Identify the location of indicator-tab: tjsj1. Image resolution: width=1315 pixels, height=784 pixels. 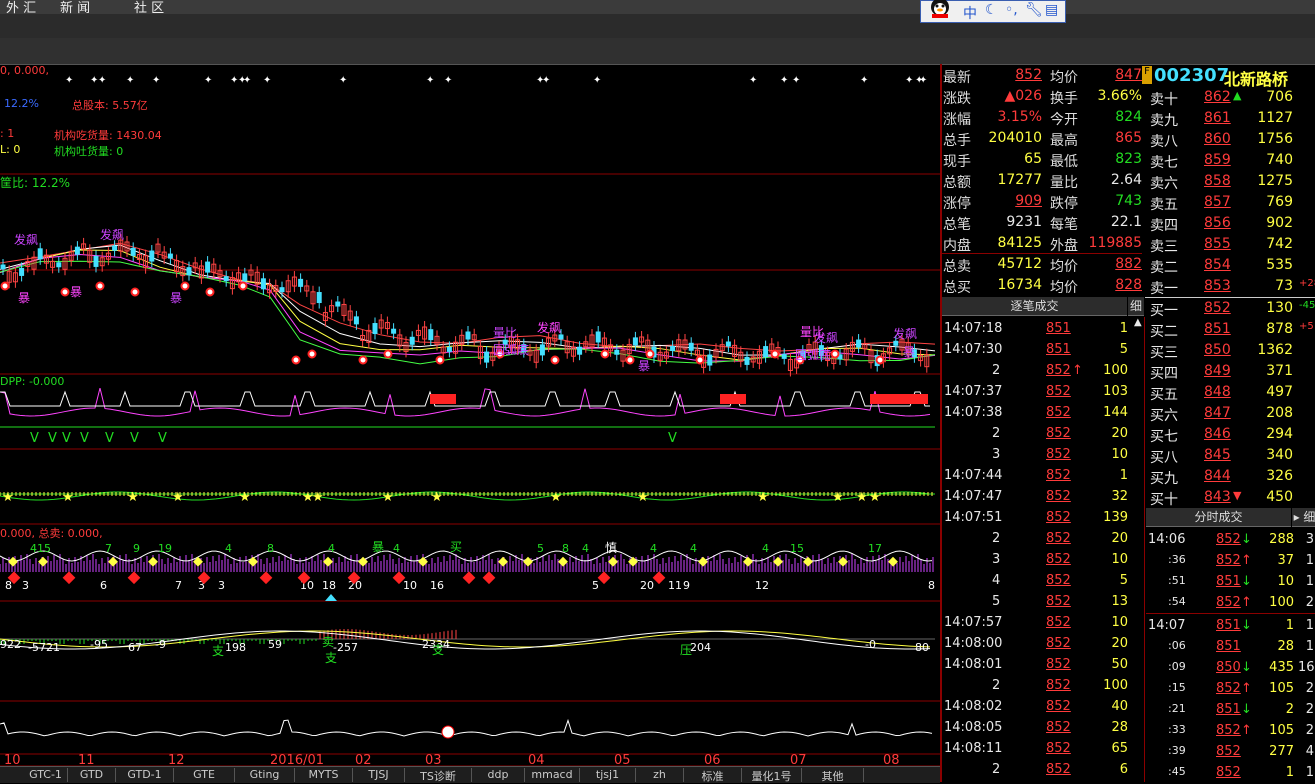
(608, 775).